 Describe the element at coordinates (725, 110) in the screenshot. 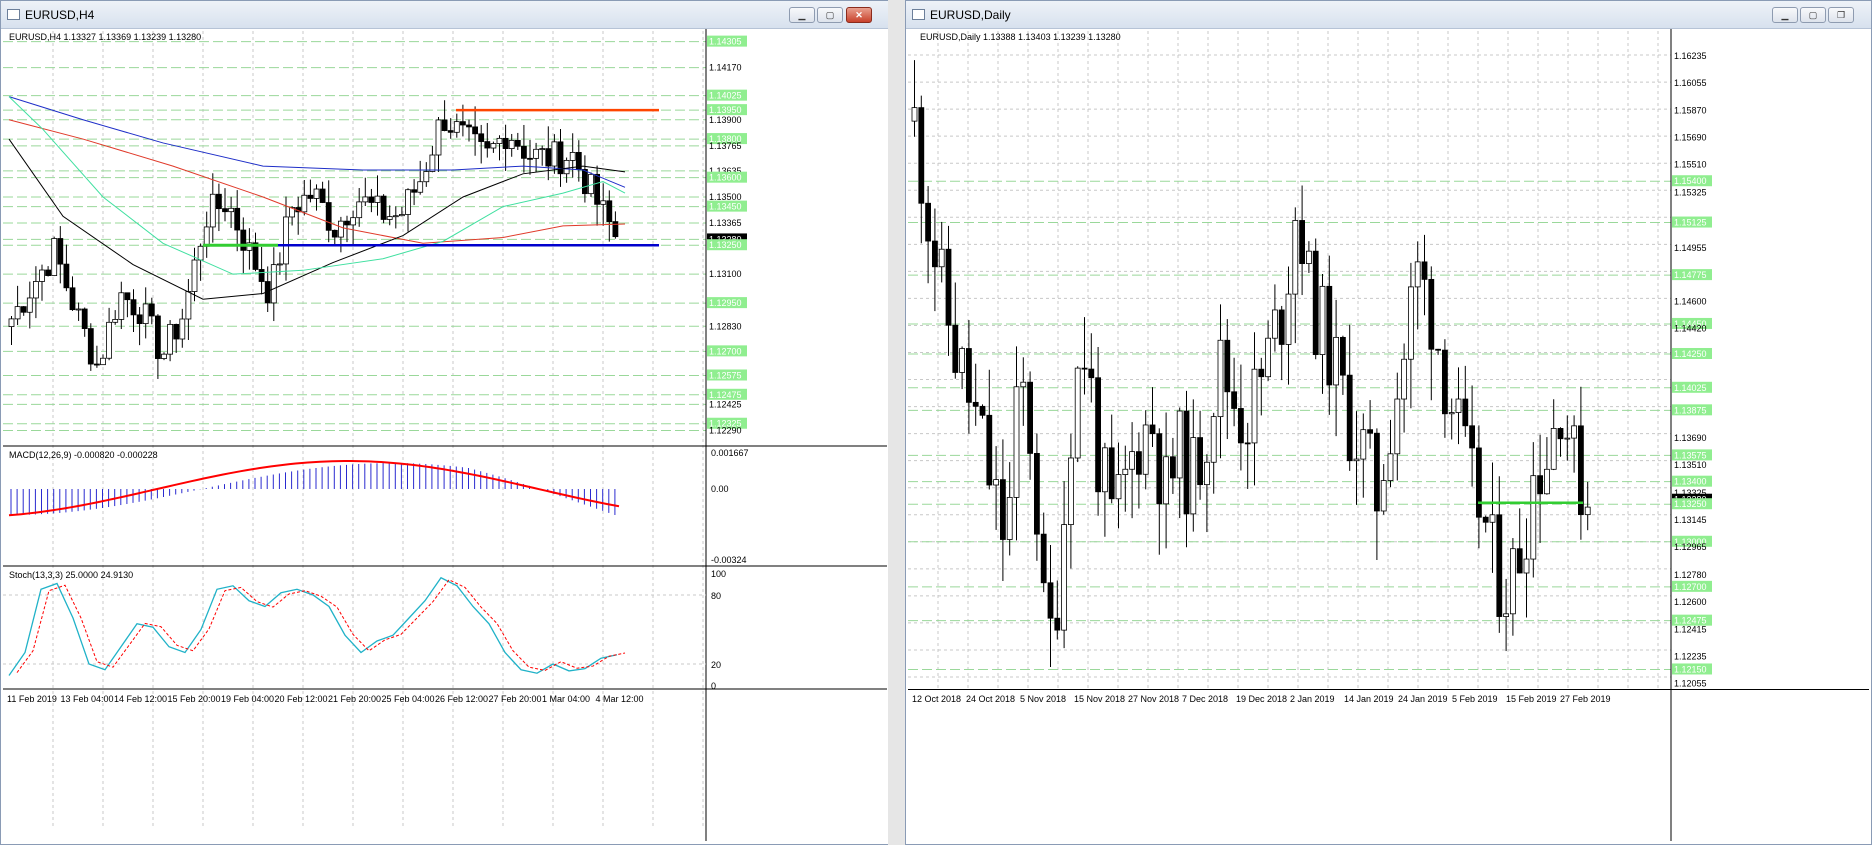

I see `price-label: 1.13950` at that location.